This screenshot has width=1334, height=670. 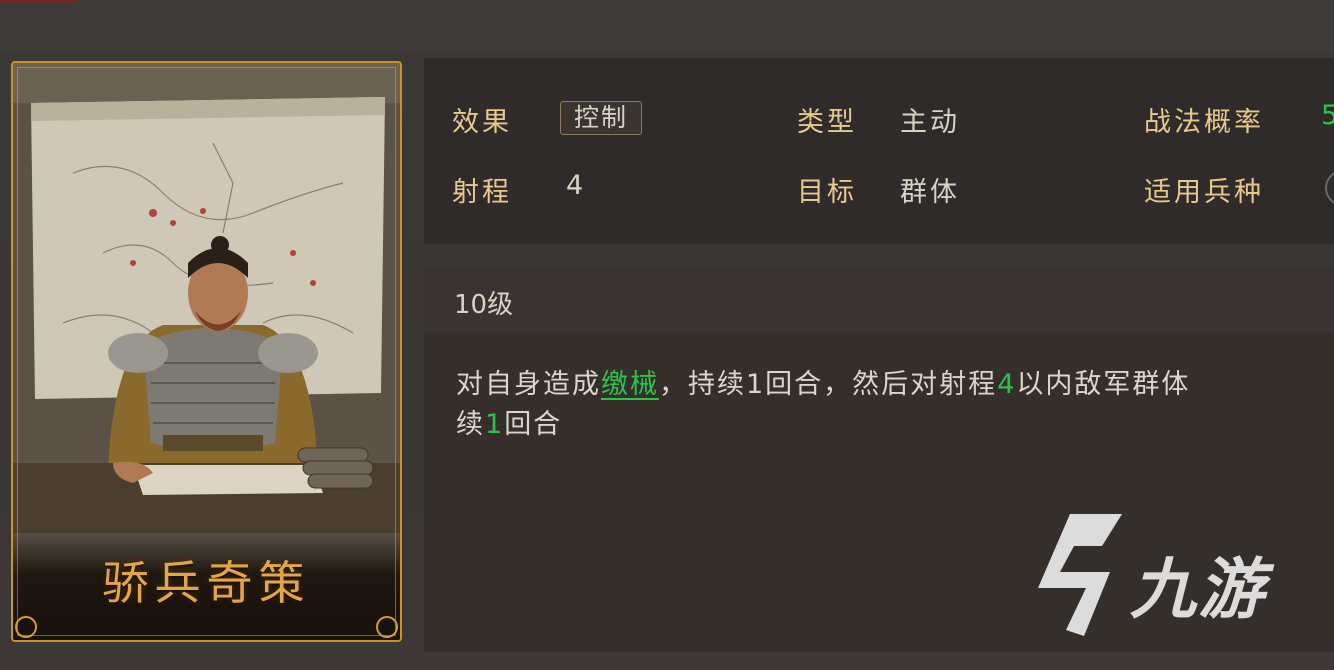 I want to click on target-label: 目标, so click(x=827, y=192).